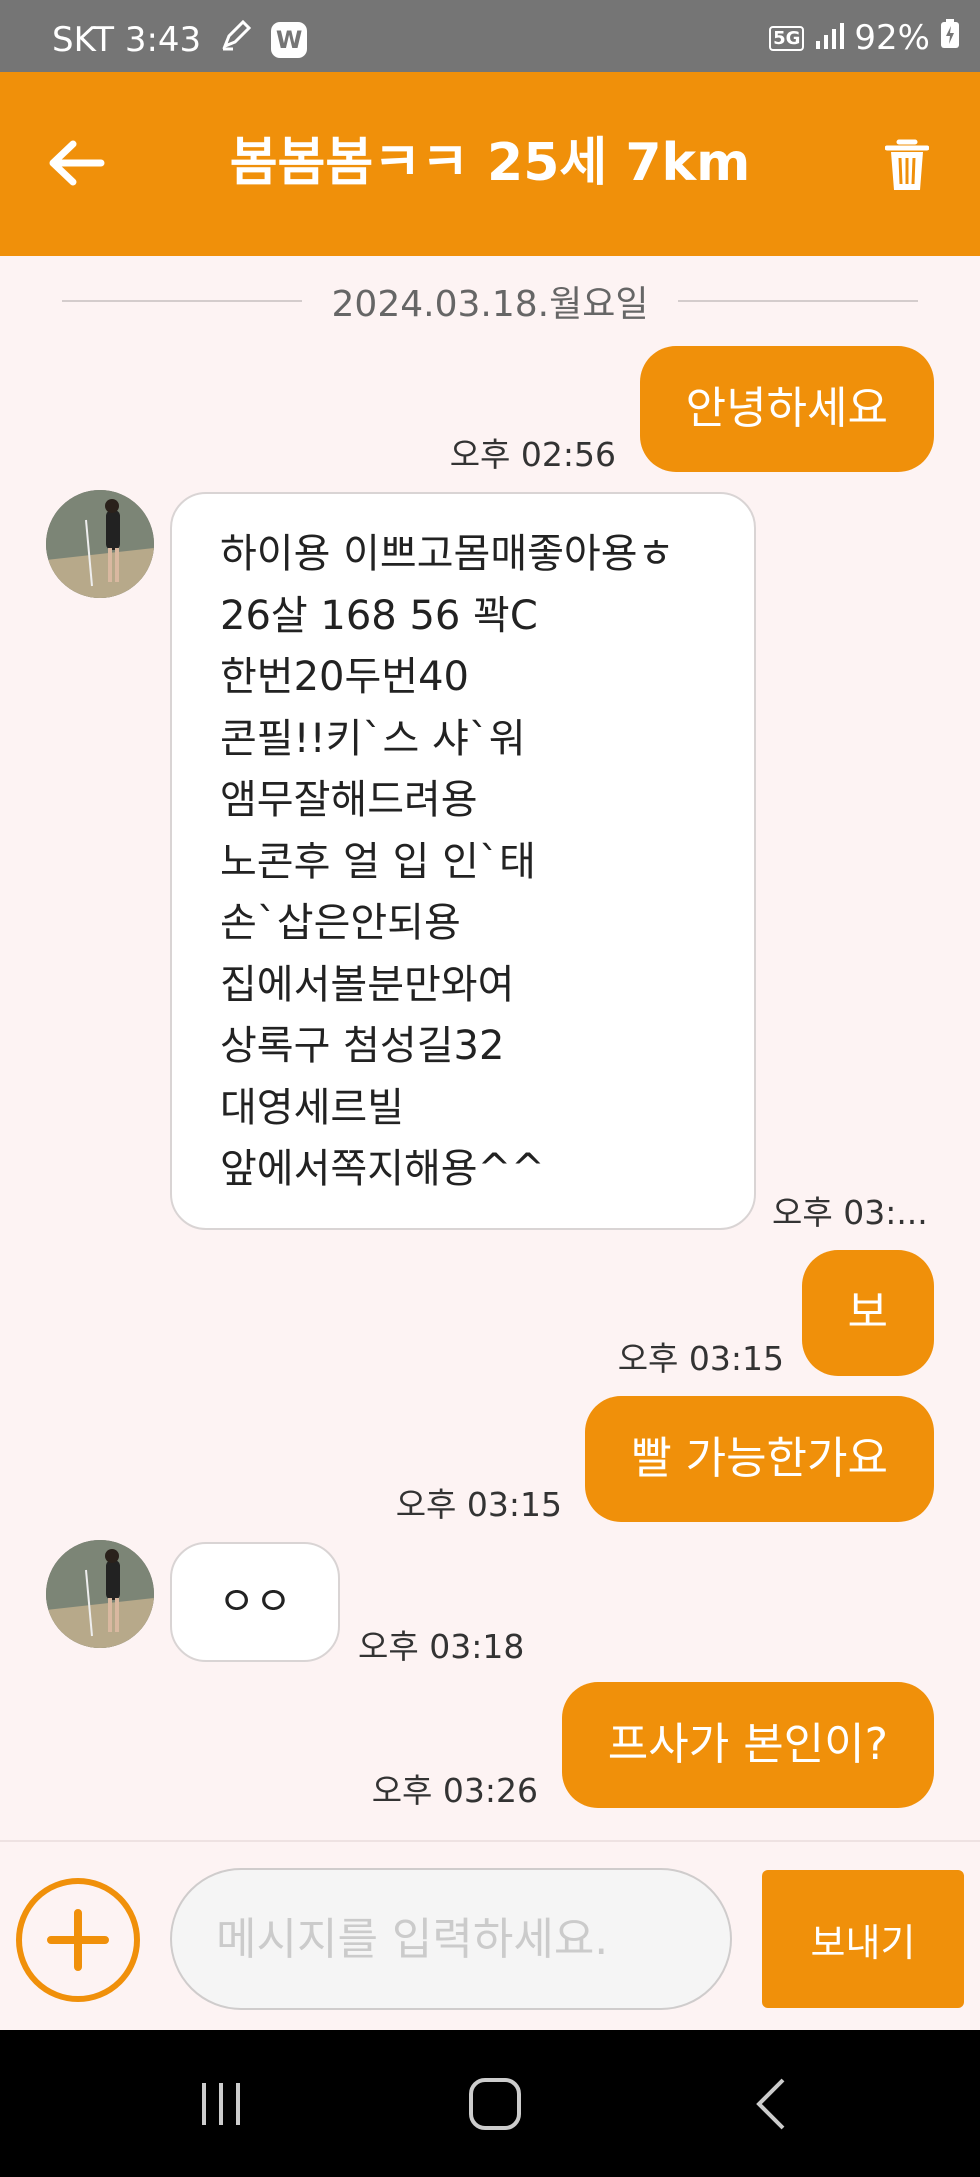 The width and height of the screenshot is (980, 2177). I want to click on message-time: 오후 03:26, so click(454, 1790).